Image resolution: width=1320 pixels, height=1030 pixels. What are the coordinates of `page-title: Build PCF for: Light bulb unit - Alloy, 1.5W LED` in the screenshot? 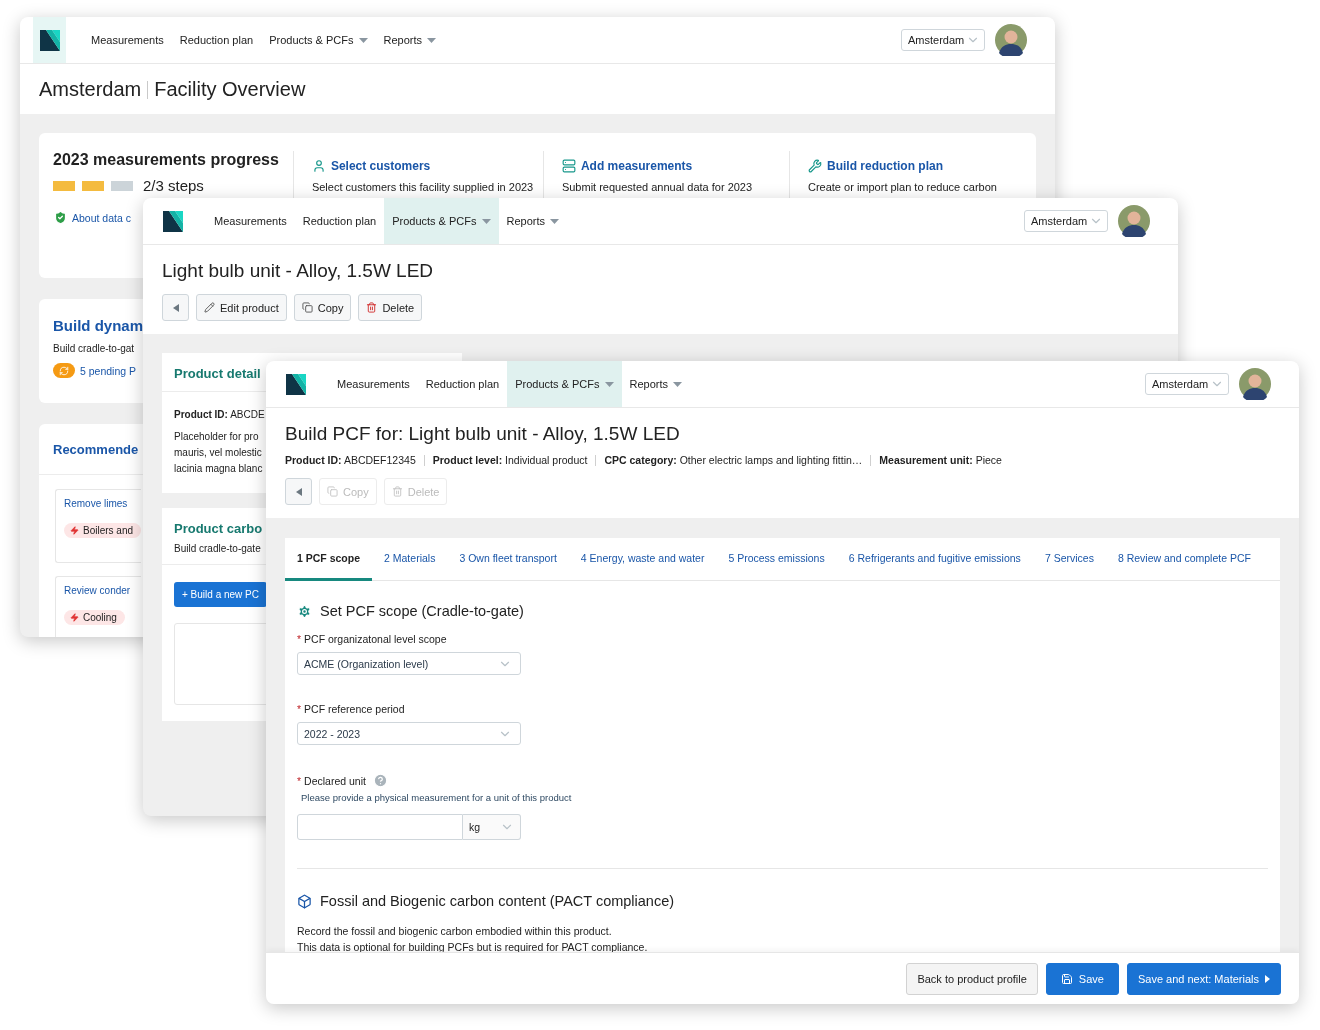 It's located at (483, 434).